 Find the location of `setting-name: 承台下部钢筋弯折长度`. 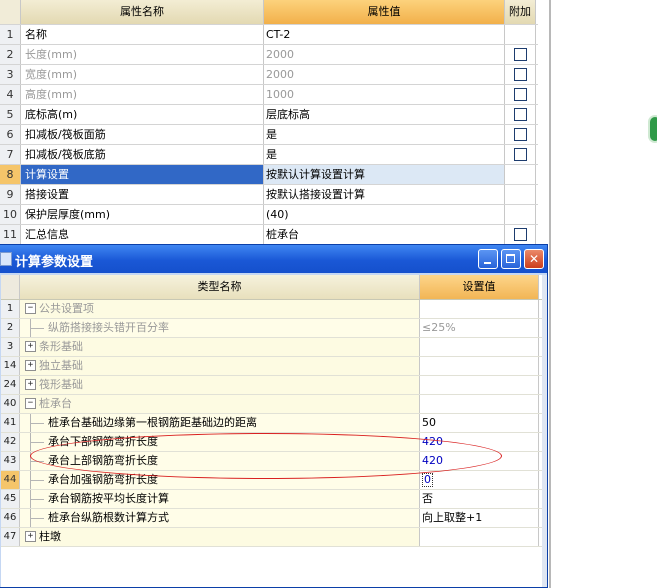

setting-name: 承台下部钢筋弯折长度 is located at coordinates (220, 442).